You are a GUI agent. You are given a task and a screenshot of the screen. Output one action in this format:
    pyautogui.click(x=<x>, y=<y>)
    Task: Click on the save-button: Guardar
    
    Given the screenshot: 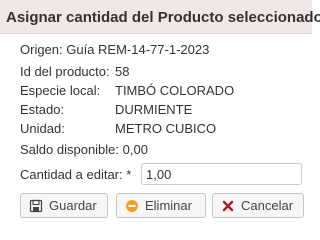 What is the action you would take?
    pyautogui.click(x=64, y=205)
    